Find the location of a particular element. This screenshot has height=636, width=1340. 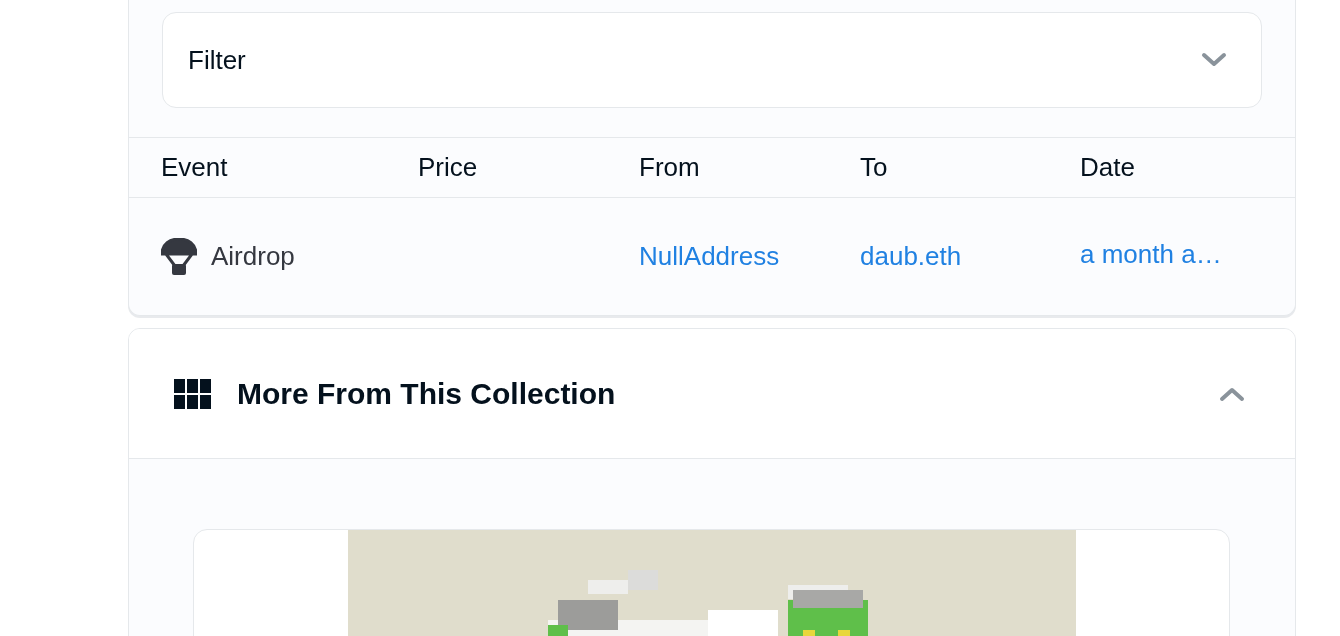

parachute-icon is located at coordinates (179, 256).